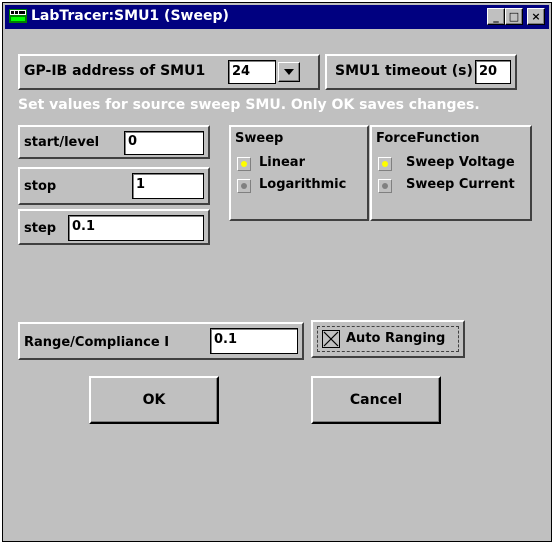 This screenshot has height=546, width=558. What do you see at coordinates (141, 184) in the screenshot?
I see `stop-value: 1` at bounding box center [141, 184].